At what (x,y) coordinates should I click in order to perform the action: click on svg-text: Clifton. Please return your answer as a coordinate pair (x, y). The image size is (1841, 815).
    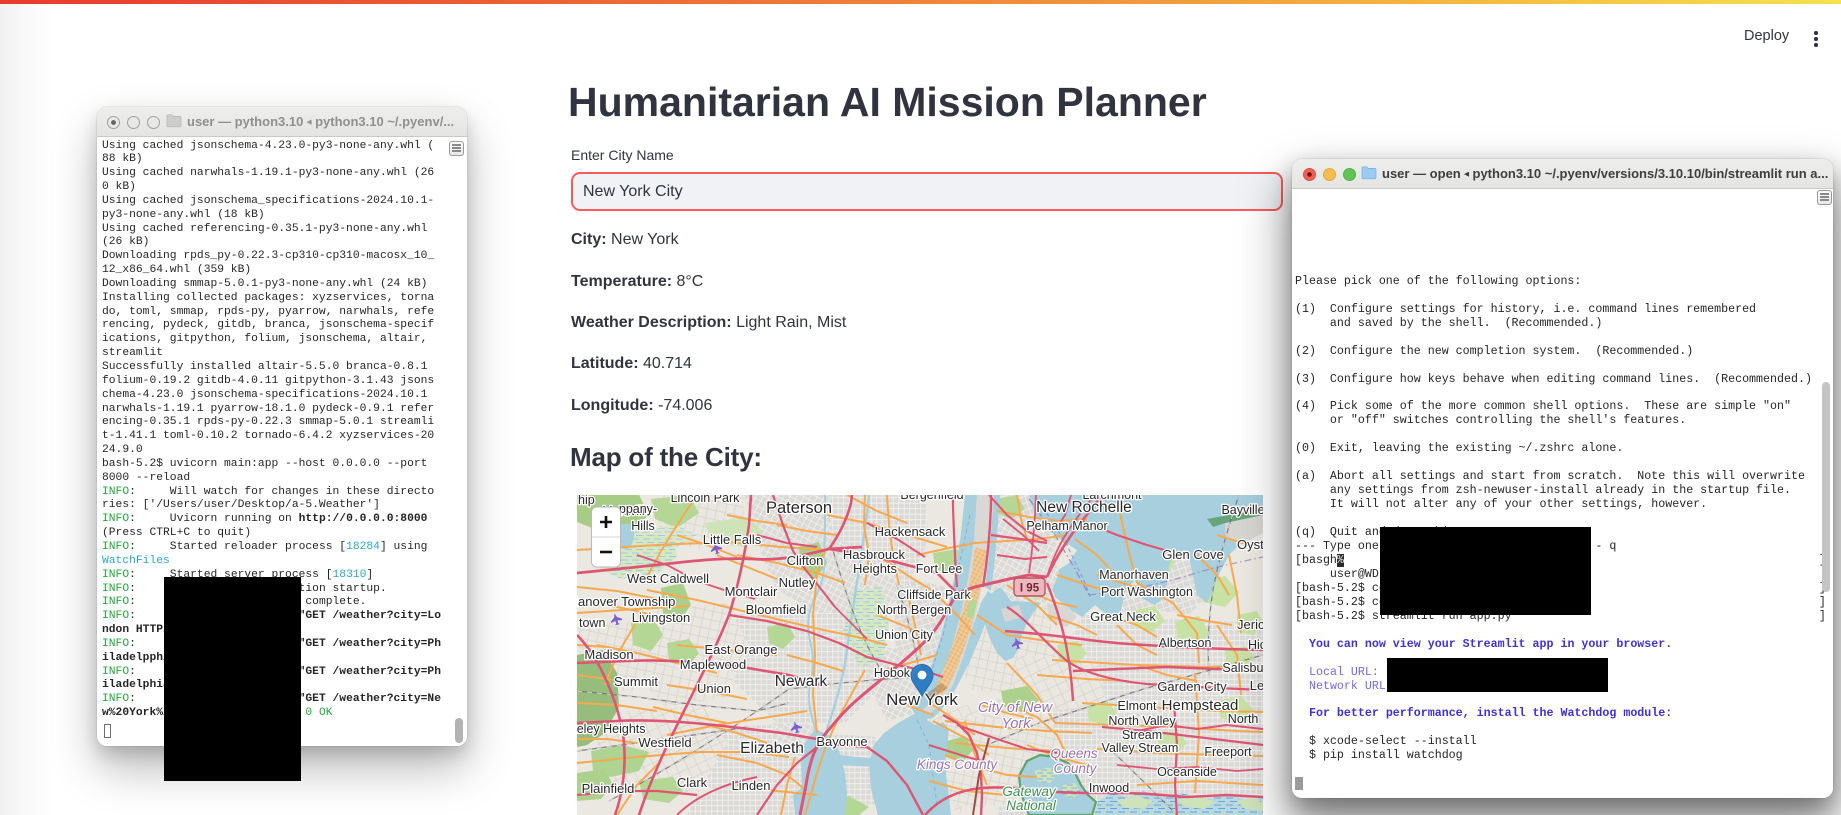
    Looking at the image, I should click on (805, 560).